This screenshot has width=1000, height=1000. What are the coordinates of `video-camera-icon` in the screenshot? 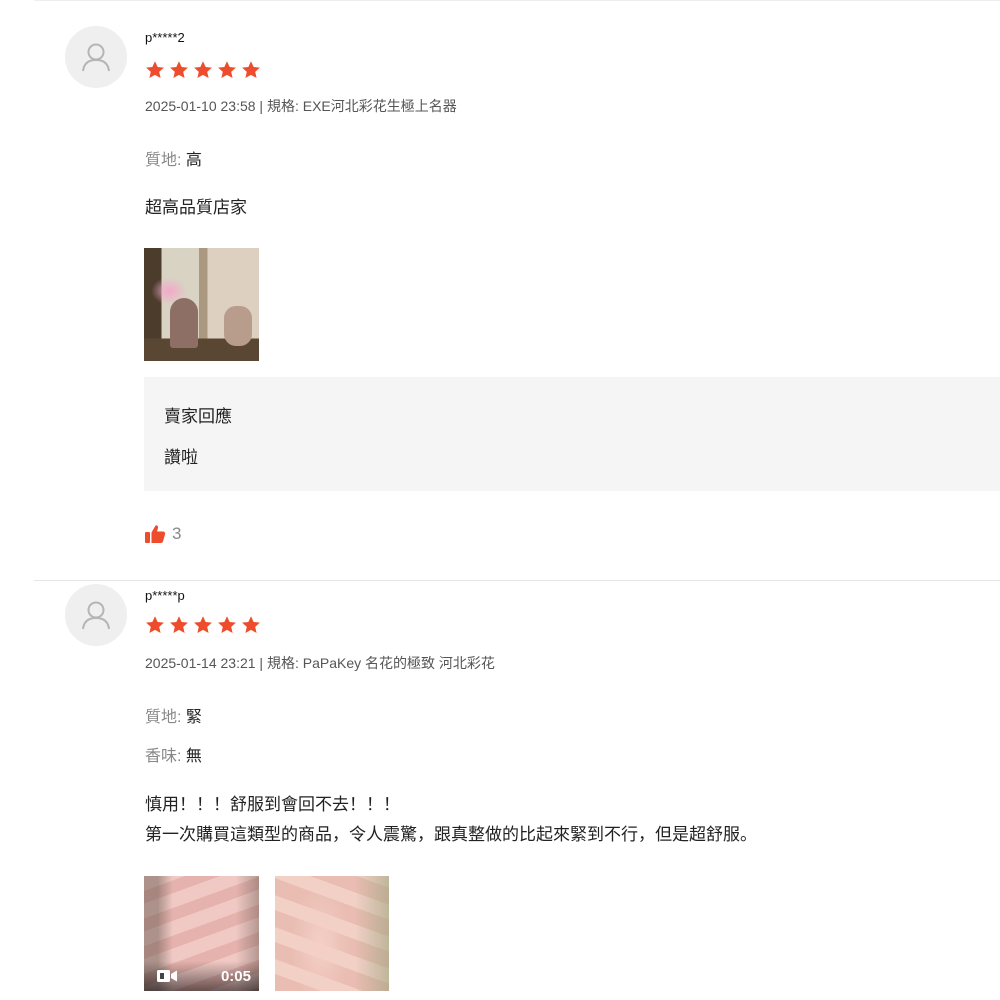 It's located at (167, 976).